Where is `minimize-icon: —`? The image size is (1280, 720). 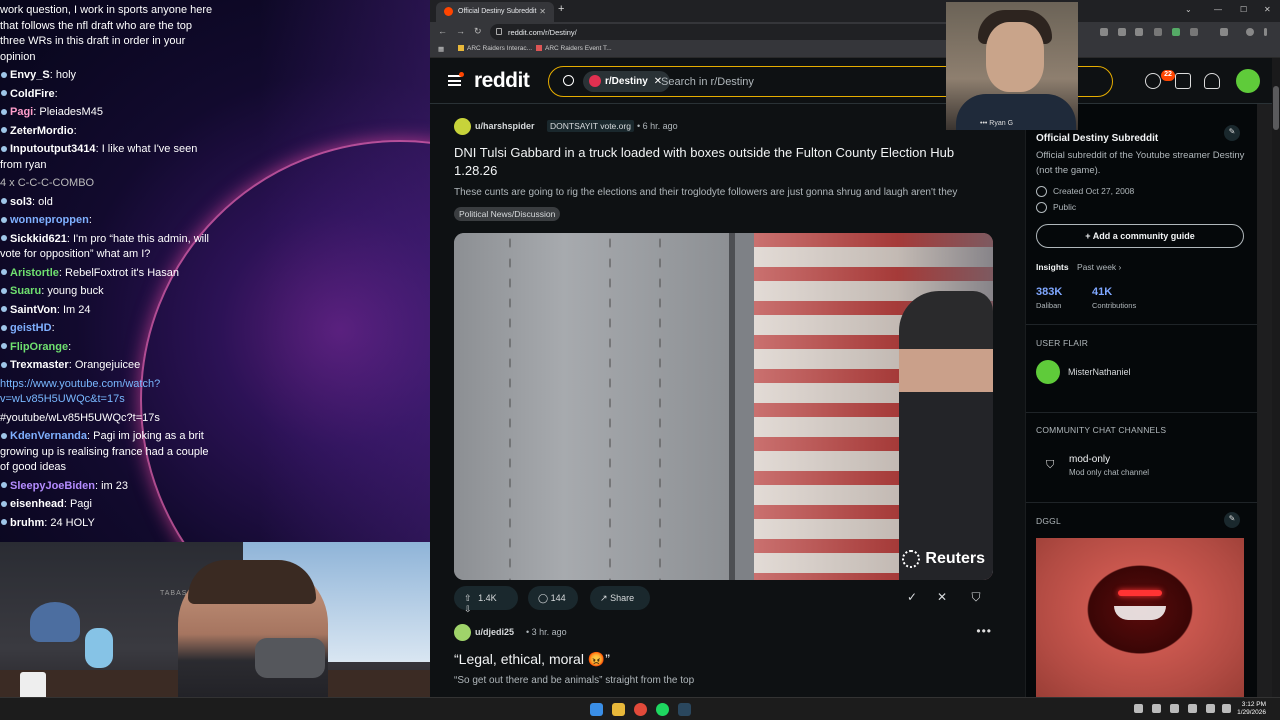
minimize-icon: — is located at coordinates (1218, 9).